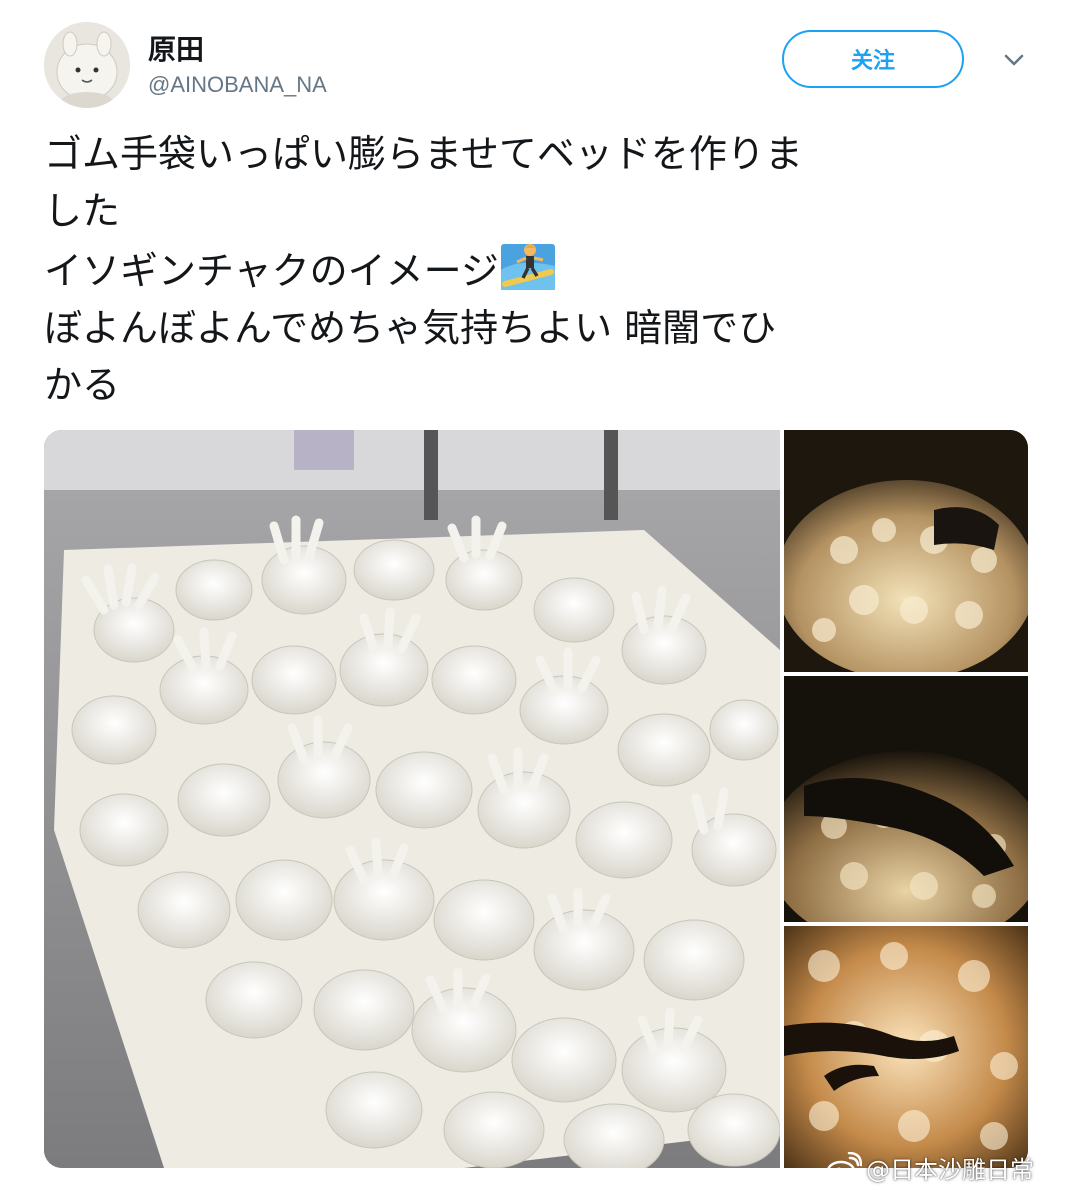  What do you see at coordinates (844, 1167) in the screenshot?
I see `weibo-icon` at bounding box center [844, 1167].